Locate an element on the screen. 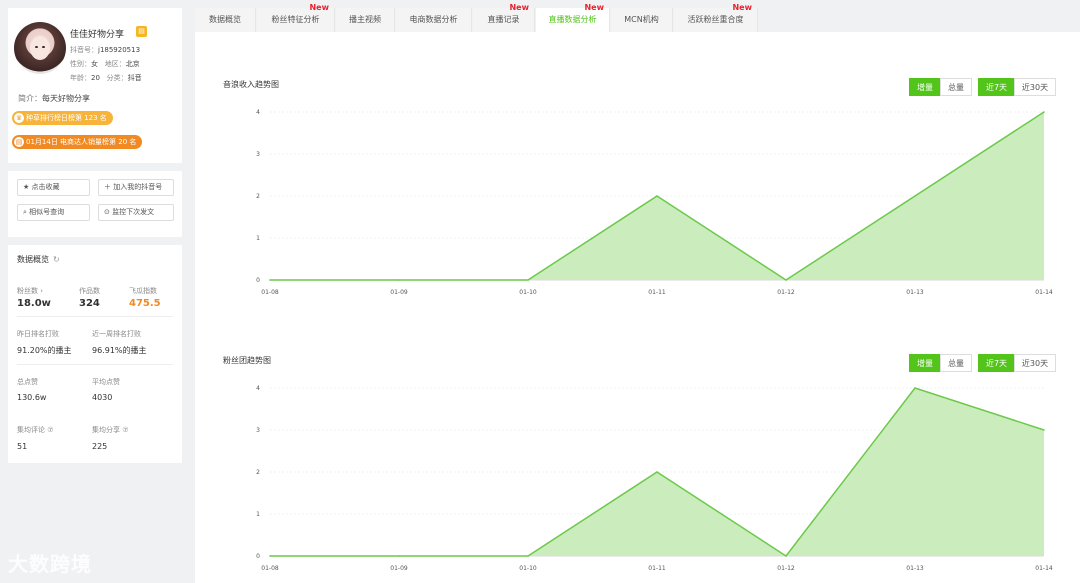 Image resolution: width=1080 pixels, height=583 pixels. x-tick-label: 01-10 is located at coordinates (528, 292).